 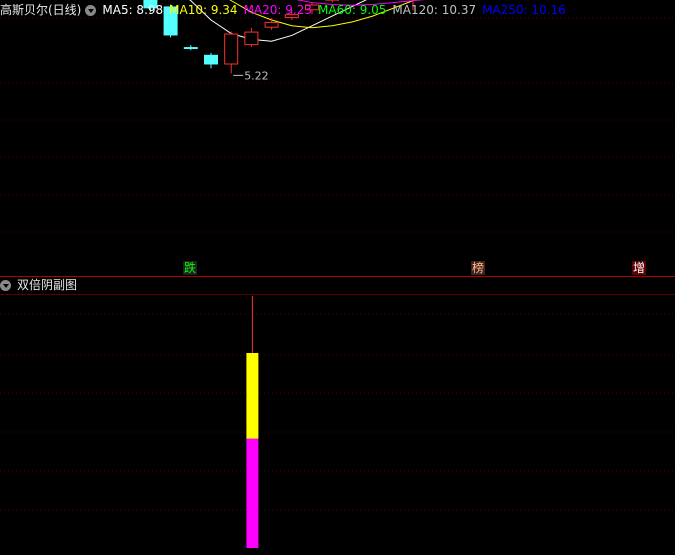 What do you see at coordinates (203, 10) in the screenshot?
I see `ma10-legend: MA10: 9.34` at bounding box center [203, 10].